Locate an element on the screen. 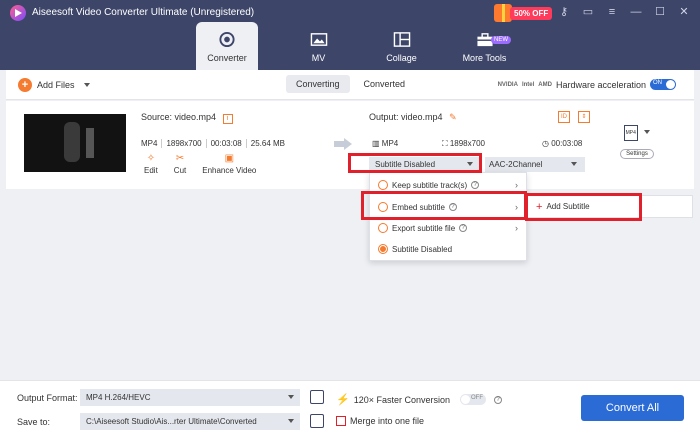 Image resolution: width=700 pixels, height=443 pixels. menu-icon: ≡ is located at coordinates (612, 12).